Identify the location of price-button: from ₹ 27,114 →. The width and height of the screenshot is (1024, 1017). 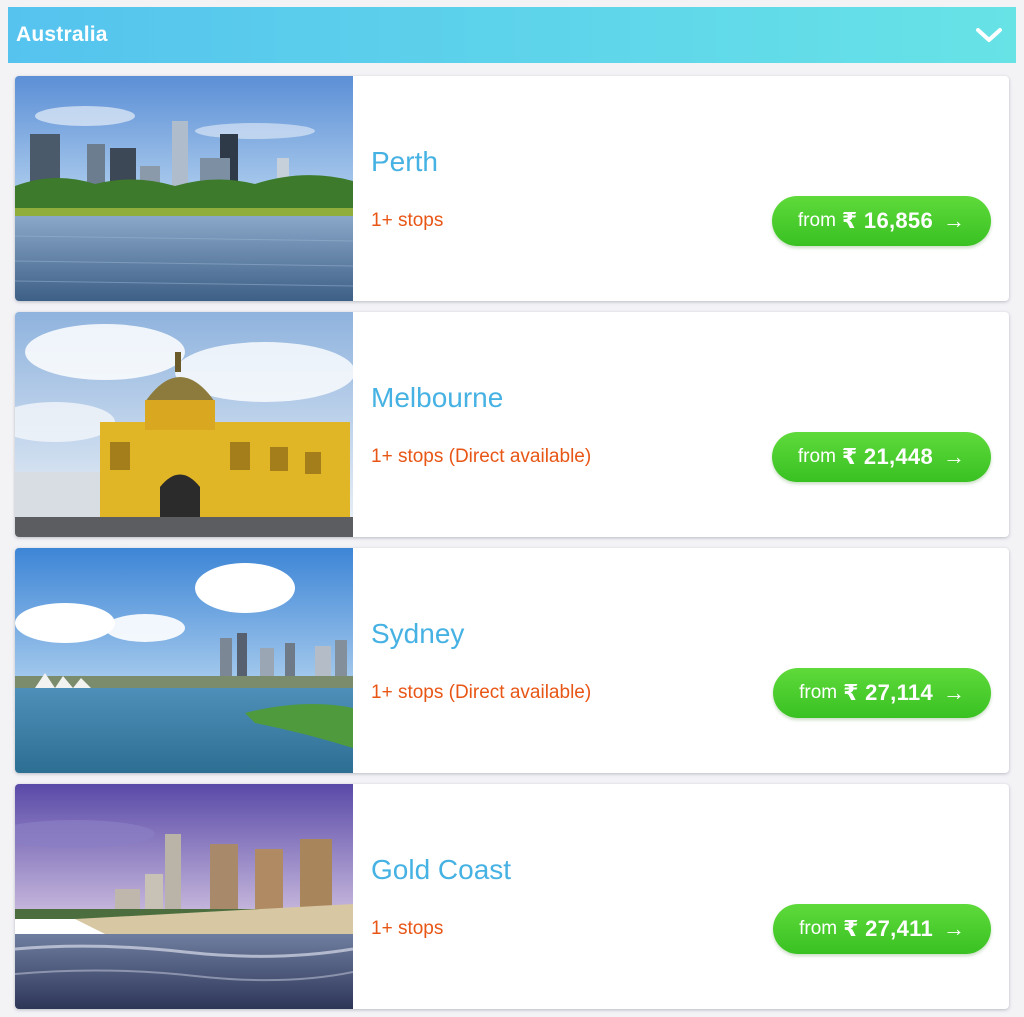
(882, 693).